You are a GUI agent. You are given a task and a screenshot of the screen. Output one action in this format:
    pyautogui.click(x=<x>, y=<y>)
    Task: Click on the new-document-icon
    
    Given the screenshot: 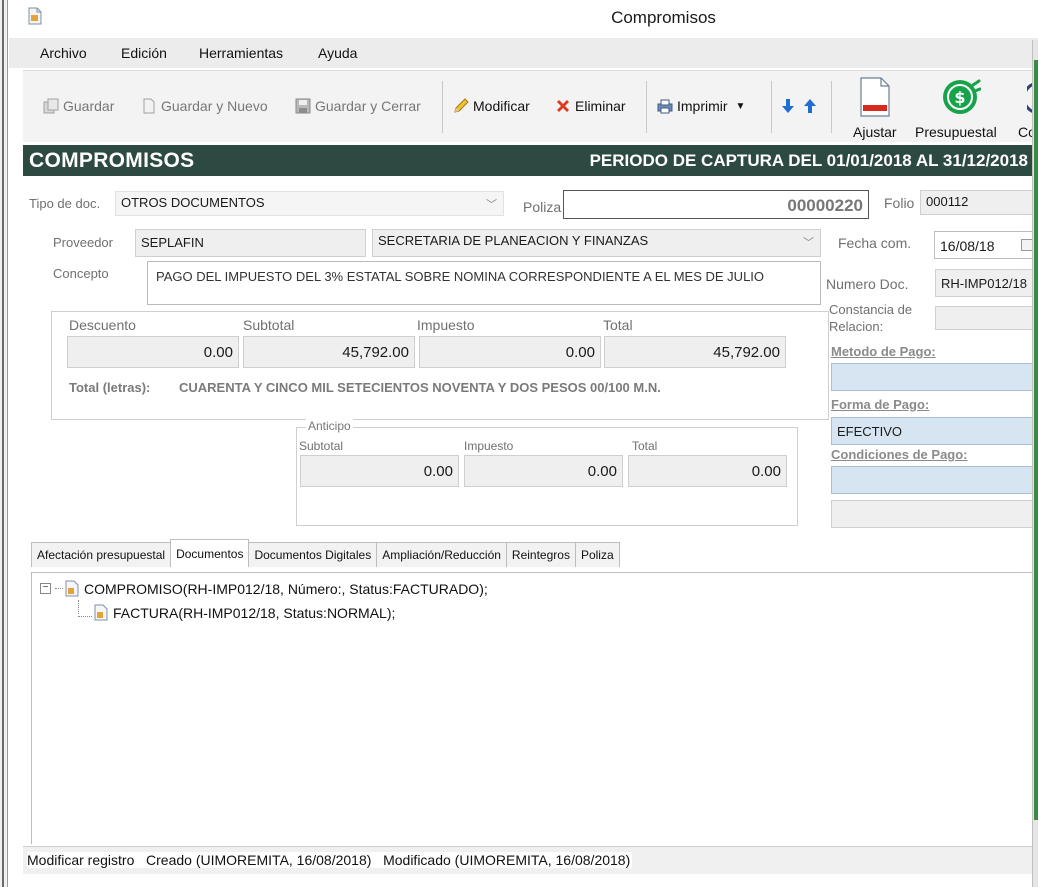 What is the action you would take?
    pyautogui.click(x=149, y=106)
    